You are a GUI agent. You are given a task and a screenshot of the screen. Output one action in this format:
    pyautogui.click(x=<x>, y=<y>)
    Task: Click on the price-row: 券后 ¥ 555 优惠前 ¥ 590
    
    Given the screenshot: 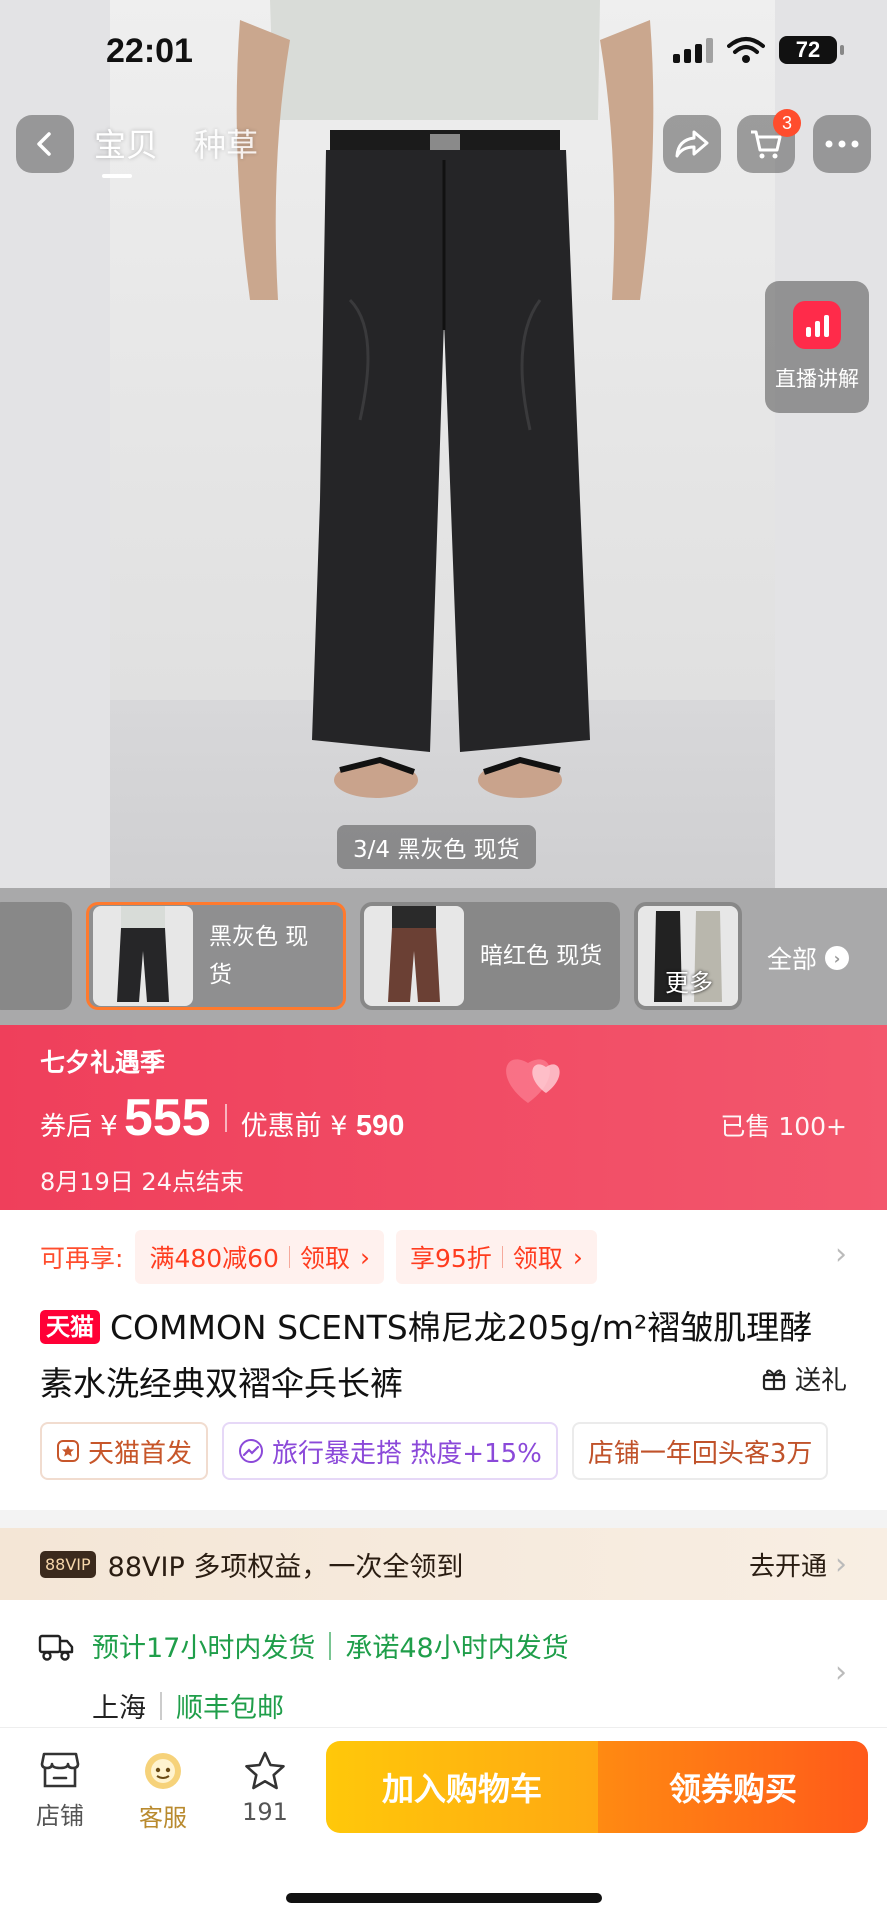 What is the action you would take?
    pyautogui.click(x=222, y=1118)
    